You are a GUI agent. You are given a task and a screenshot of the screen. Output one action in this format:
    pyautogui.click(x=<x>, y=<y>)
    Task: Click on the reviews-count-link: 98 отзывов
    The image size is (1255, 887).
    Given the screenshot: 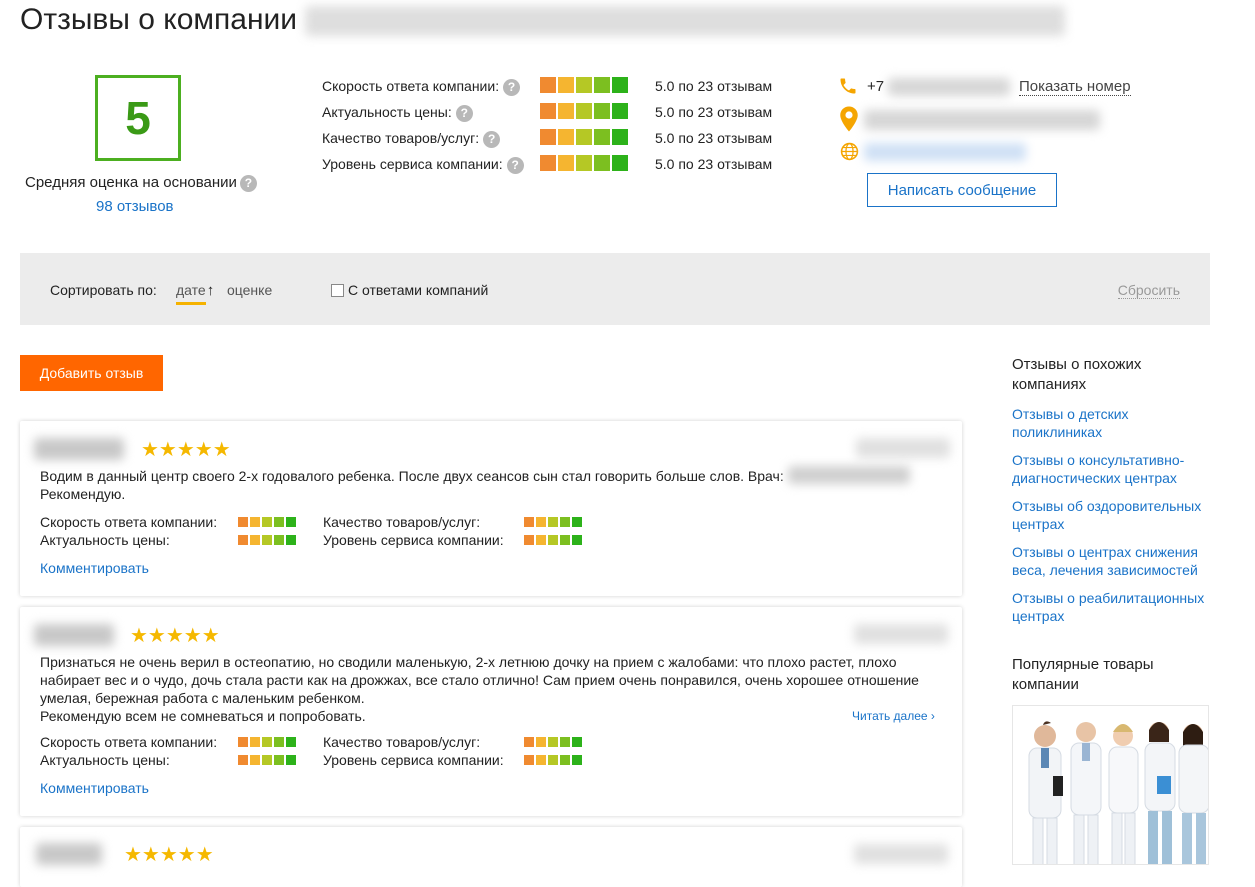 What is the action you would take?
    pyautogui.click(x=135, y=206)
    